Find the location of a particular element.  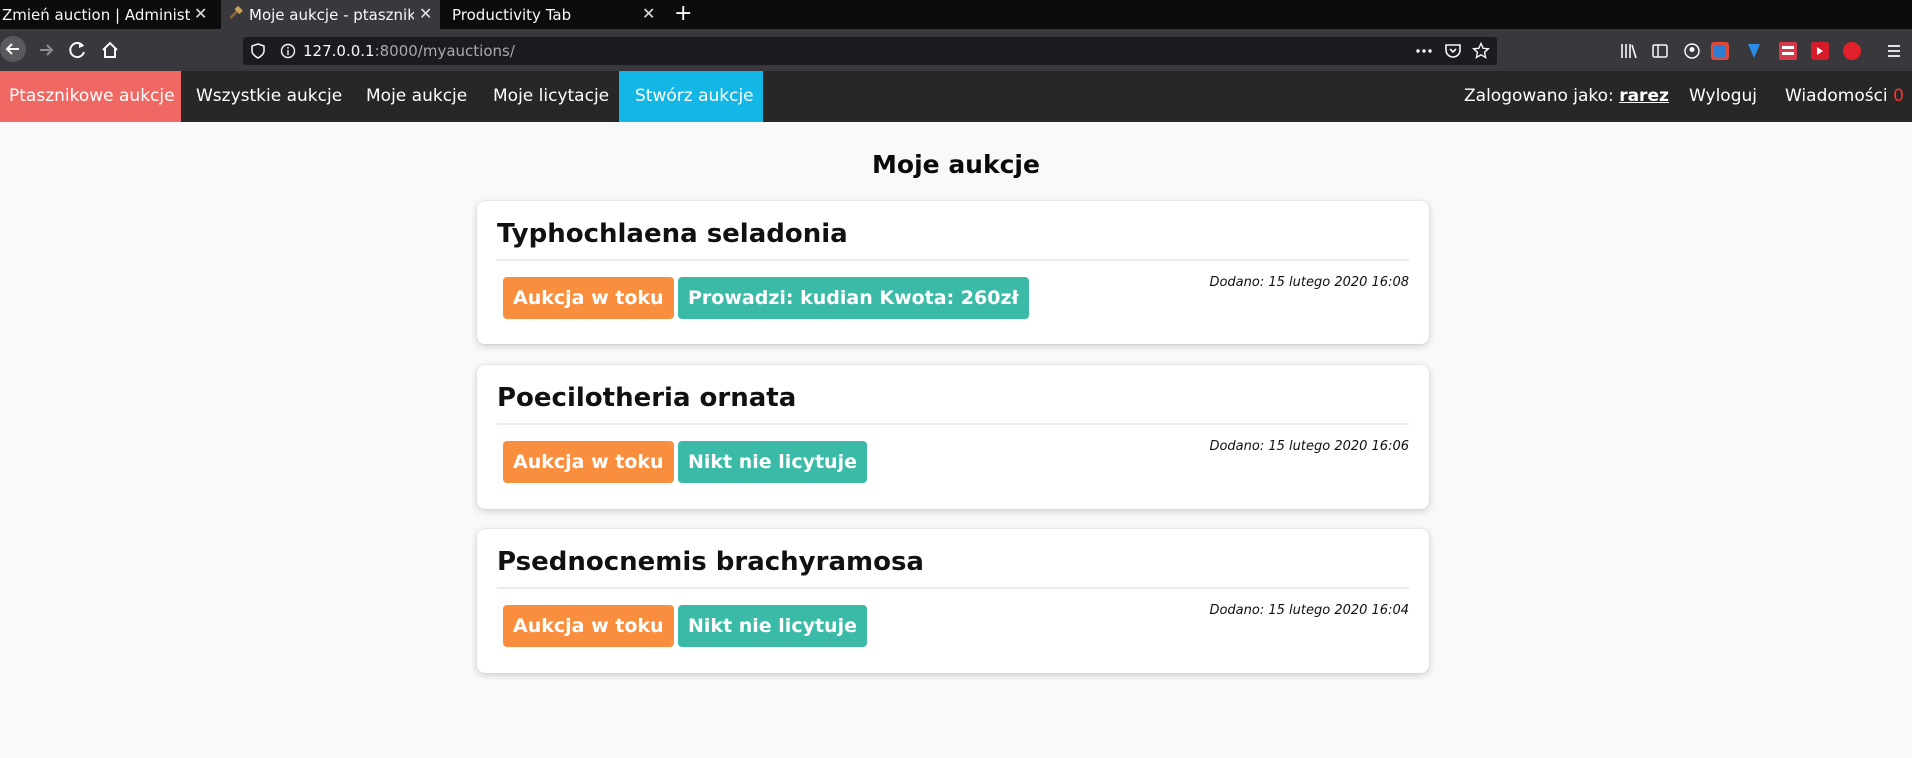

username-link: rarez is located at coordinates (1644, 96).